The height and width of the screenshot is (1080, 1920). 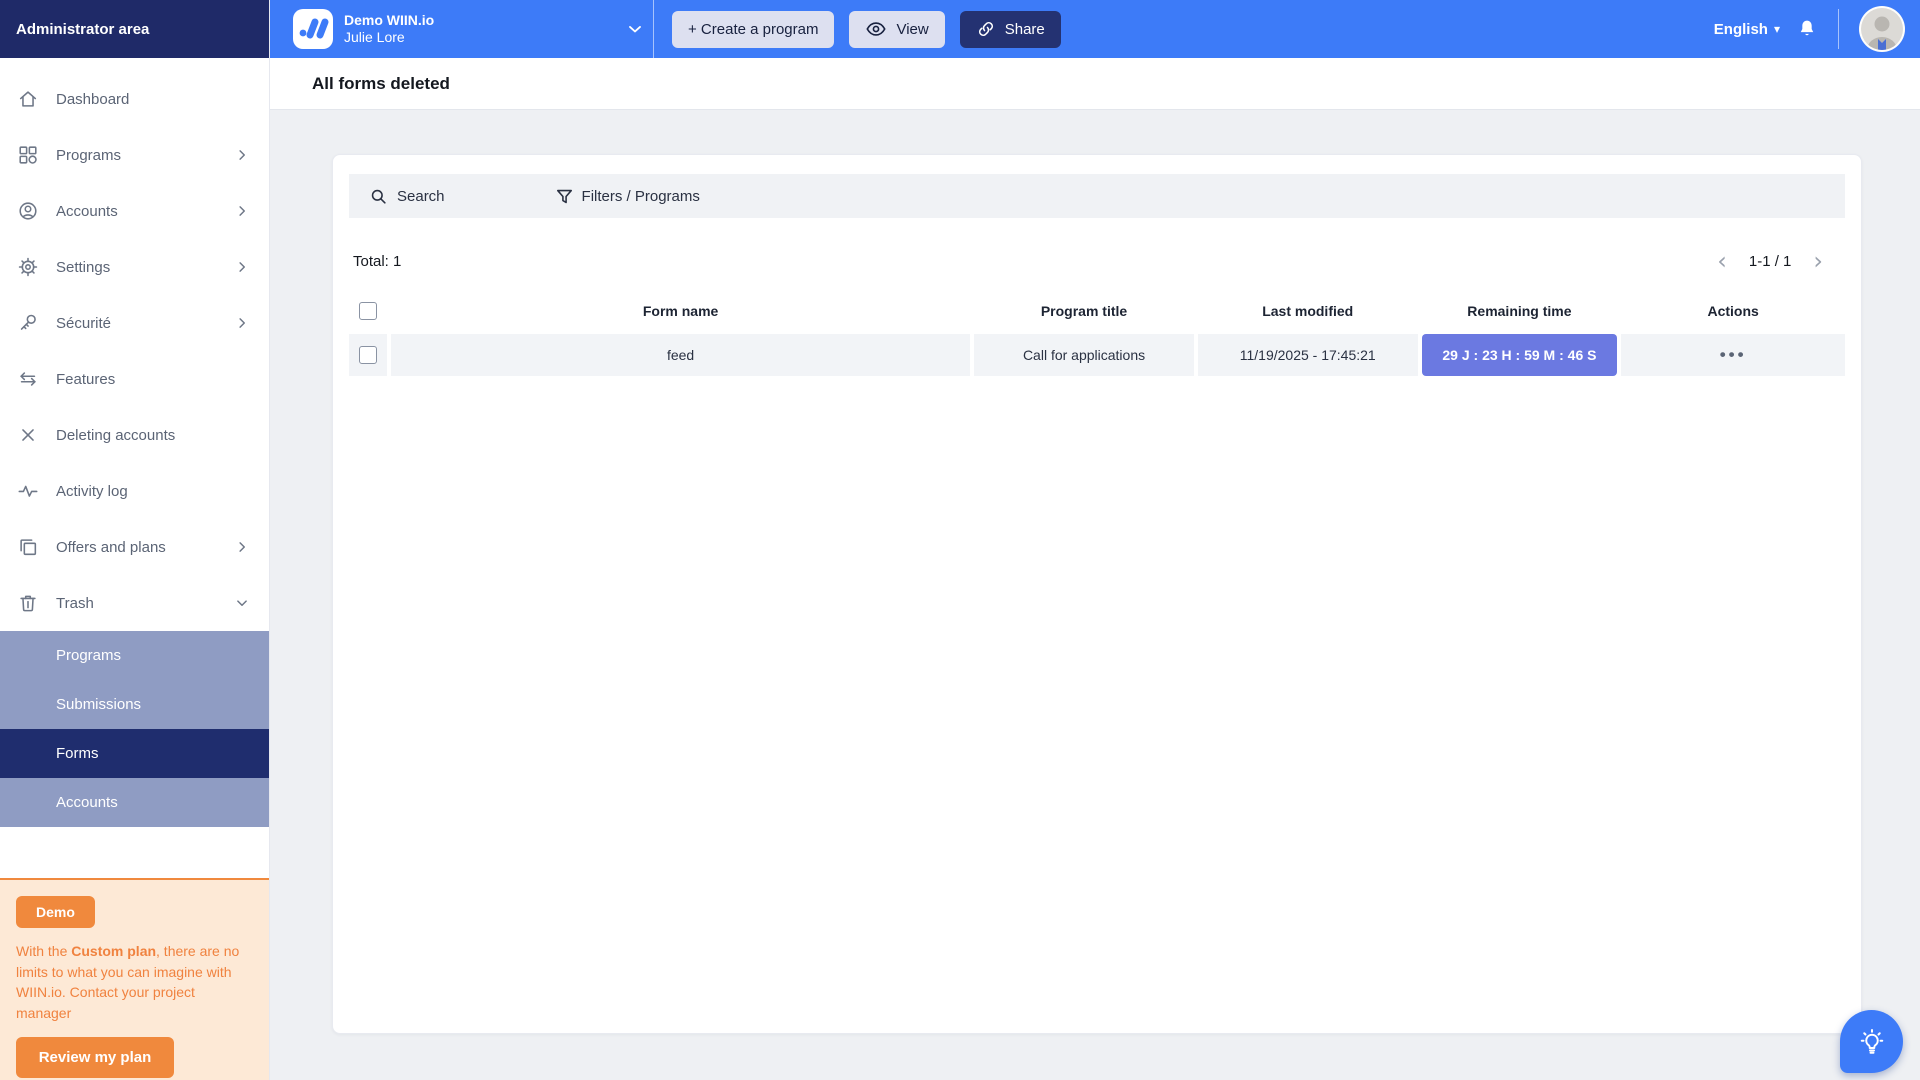 I want to click on sidebar-item-label: Dashboard, so click(x=93, y=99).